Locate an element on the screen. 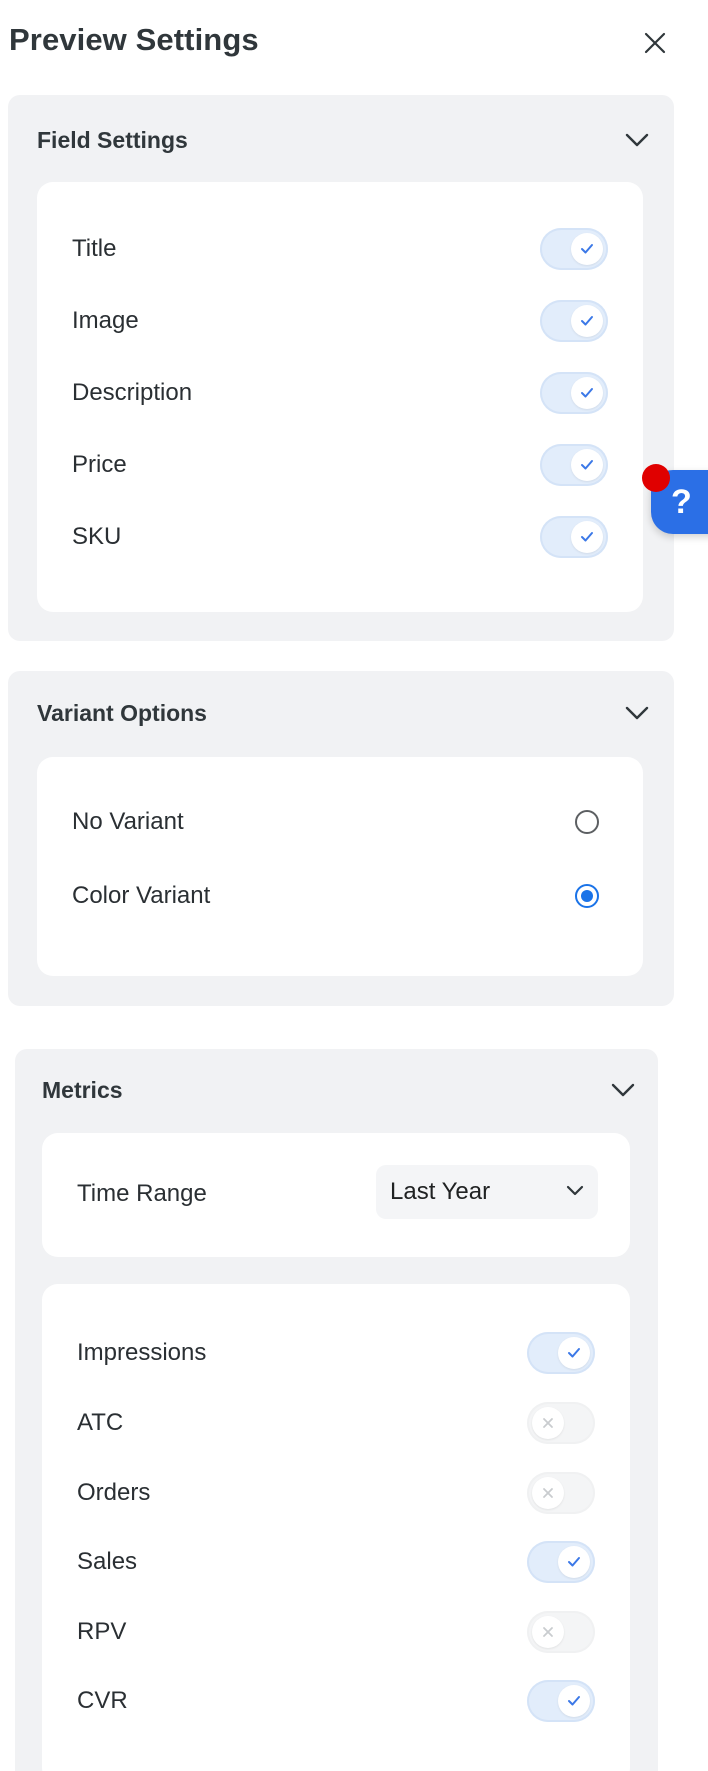 This screenshot has width=708, height=1771. metric-row-orders: Orders is located at coordinates (336, 1493).